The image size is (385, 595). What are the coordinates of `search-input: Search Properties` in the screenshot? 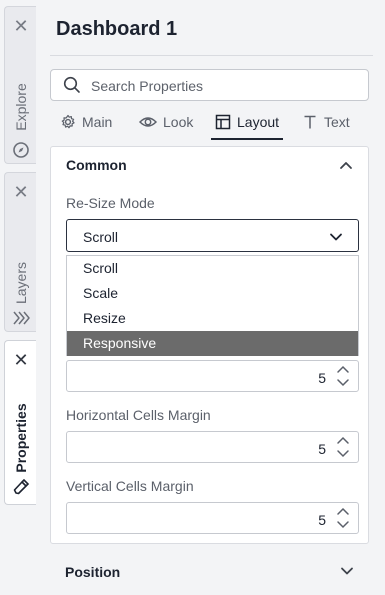 It's located at (209, 85).